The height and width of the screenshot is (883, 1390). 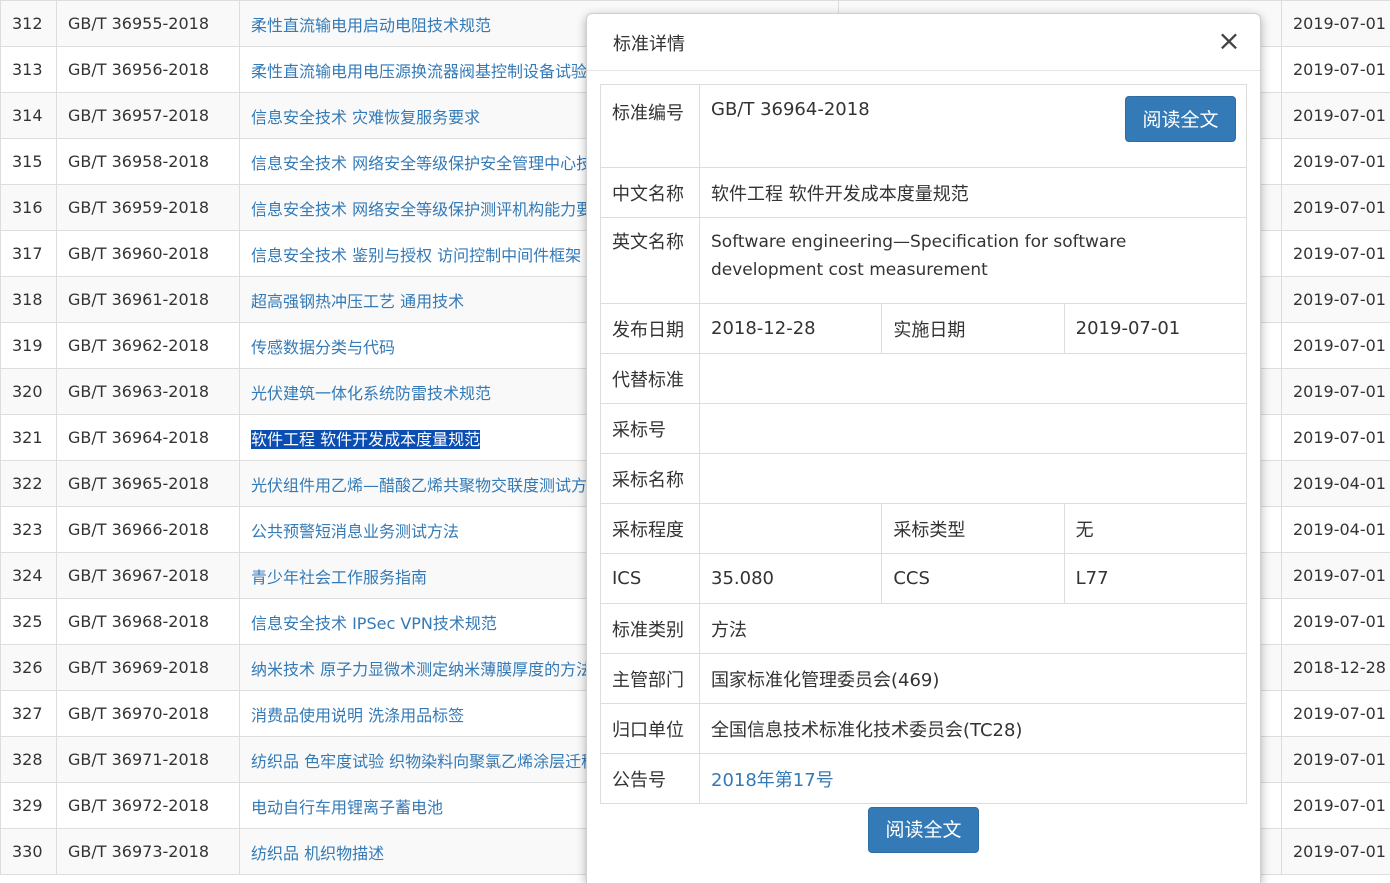 I want to click on adopt-degree-label: 采标程度, so click(x=650, y=529).